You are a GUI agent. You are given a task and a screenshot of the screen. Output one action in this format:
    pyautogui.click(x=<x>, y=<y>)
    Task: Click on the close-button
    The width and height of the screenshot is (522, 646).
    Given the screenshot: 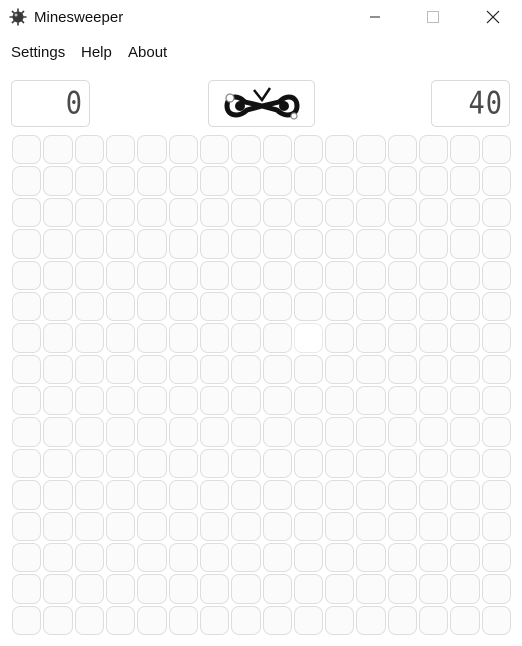 What is the action you would take?
    pyautogui.click(x=493, y=17)
    